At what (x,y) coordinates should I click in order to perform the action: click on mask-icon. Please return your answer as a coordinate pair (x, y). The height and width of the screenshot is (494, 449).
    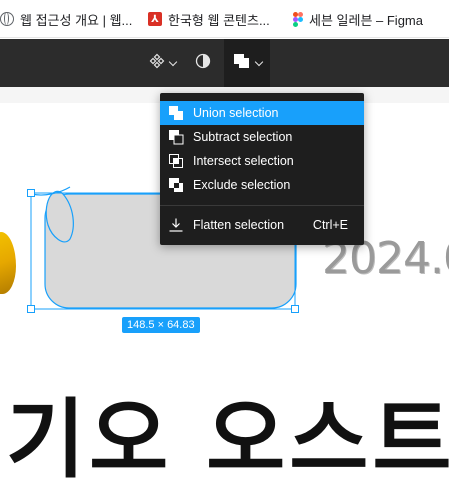
    Looking at the image, I should click on (203, 63).